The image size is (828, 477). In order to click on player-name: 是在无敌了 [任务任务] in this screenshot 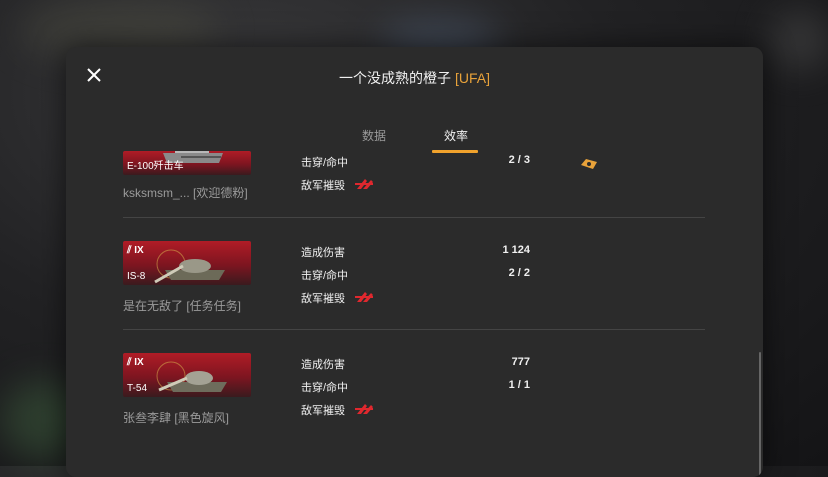, I will do `click(182, 306)`.